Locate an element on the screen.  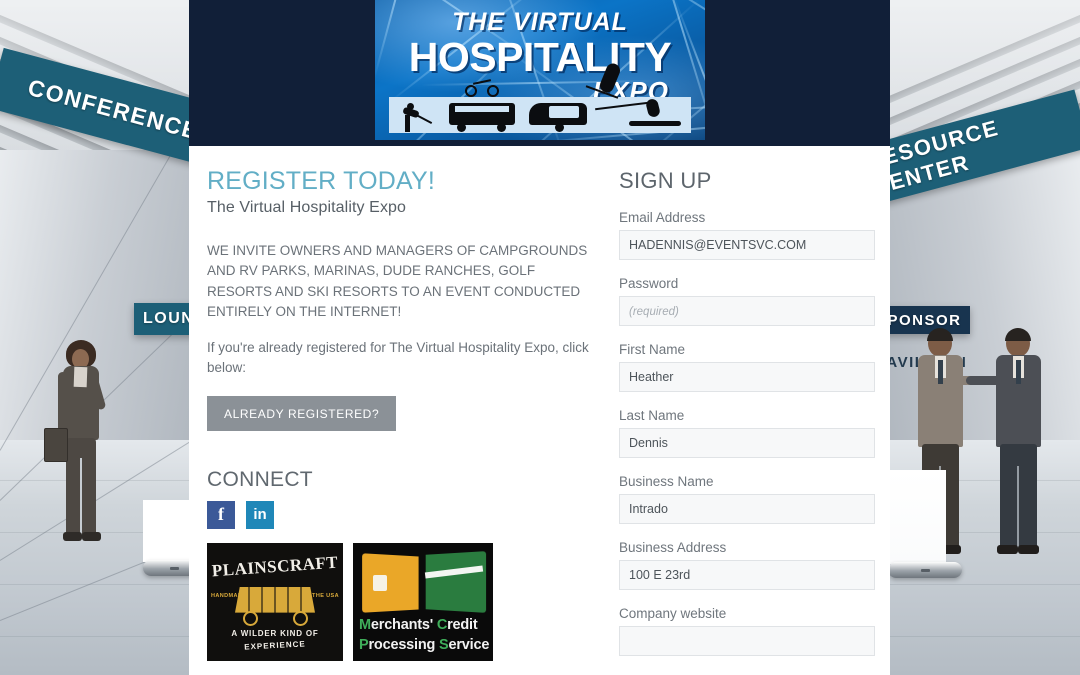
tow-rope is located at coordinates (622, 106).